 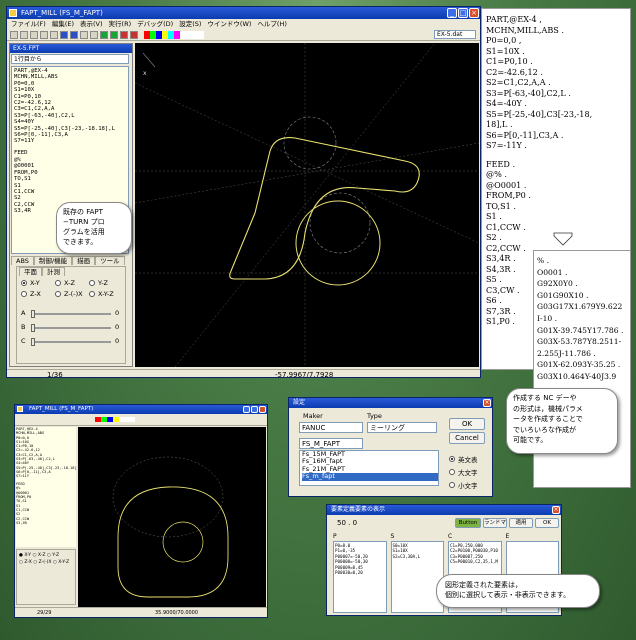 What do you see at coordinates (34, 34) in the screenshot?
I see `save-icon` at bounding box center [34, 34].